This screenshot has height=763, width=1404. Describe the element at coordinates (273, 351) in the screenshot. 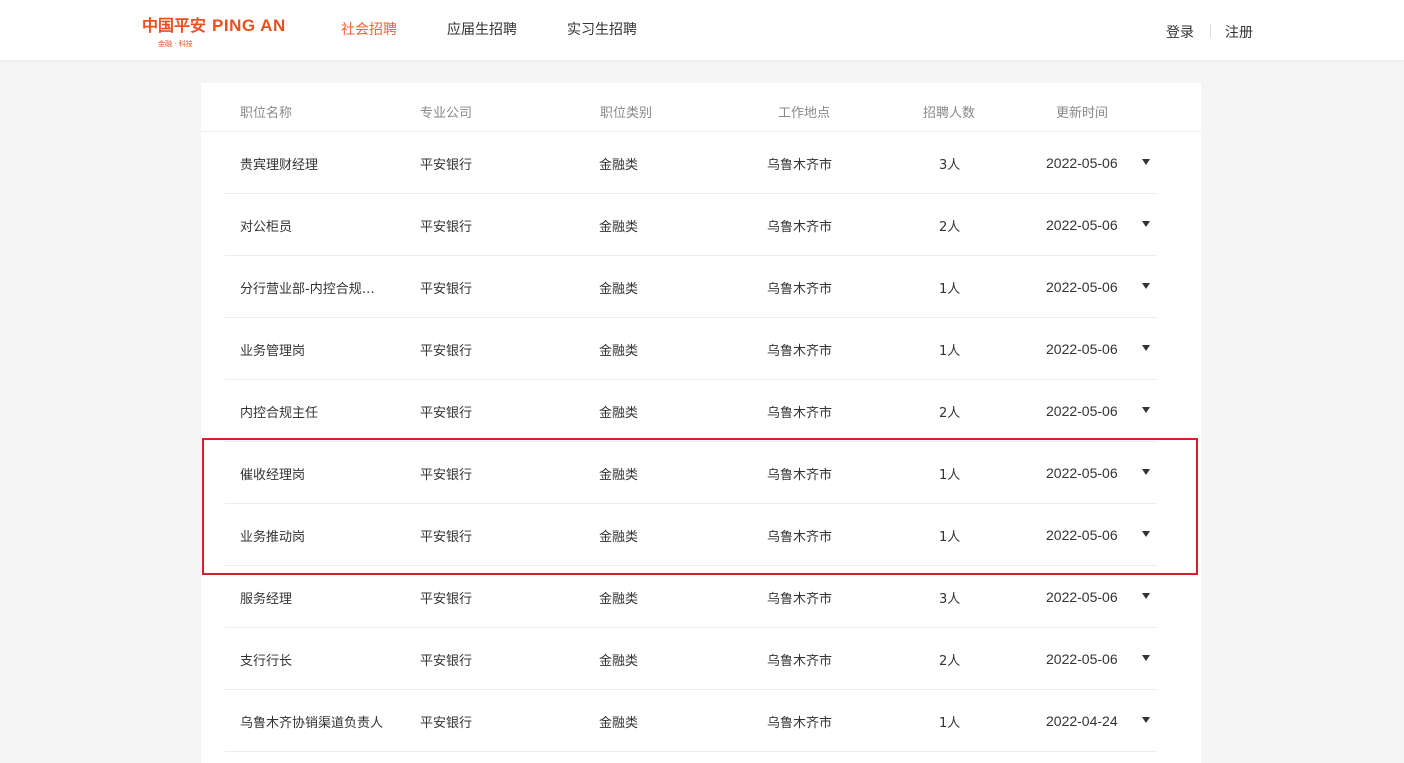

I see `job-title: 业务管理岗` at that location.